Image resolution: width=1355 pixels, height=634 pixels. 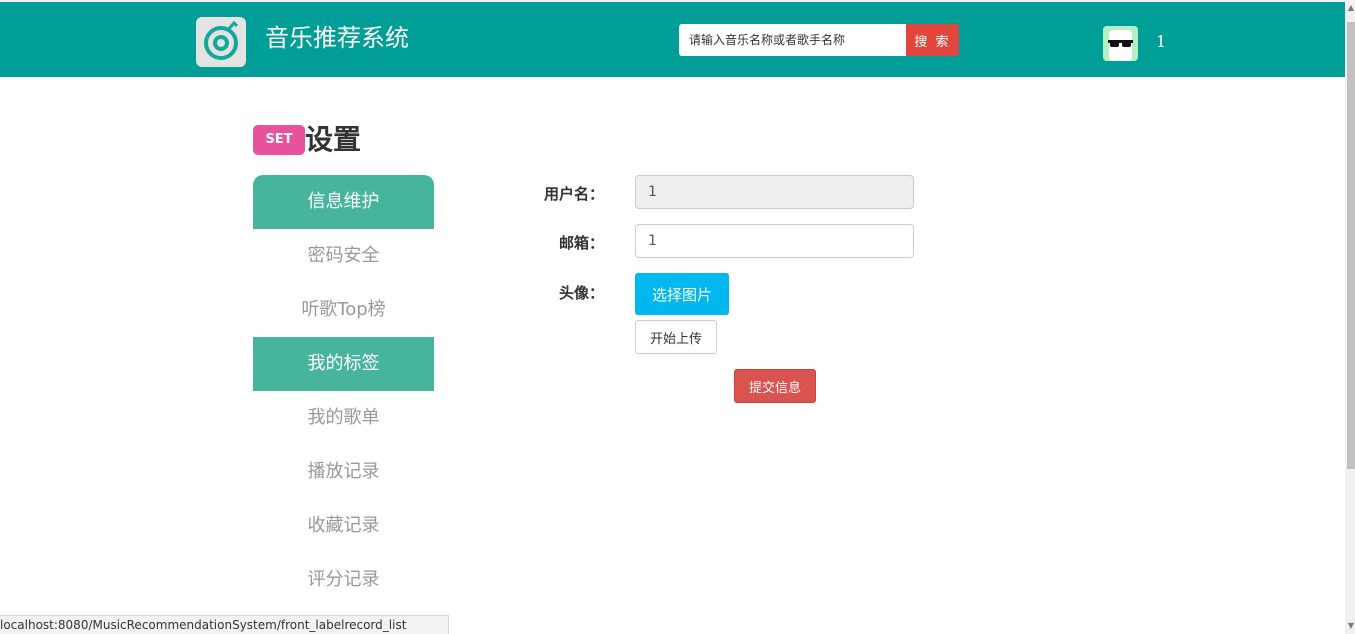 What do you see at coordinates (792, 40) in the screenshot?
I see `search-input` at bounding box center [792, 40].